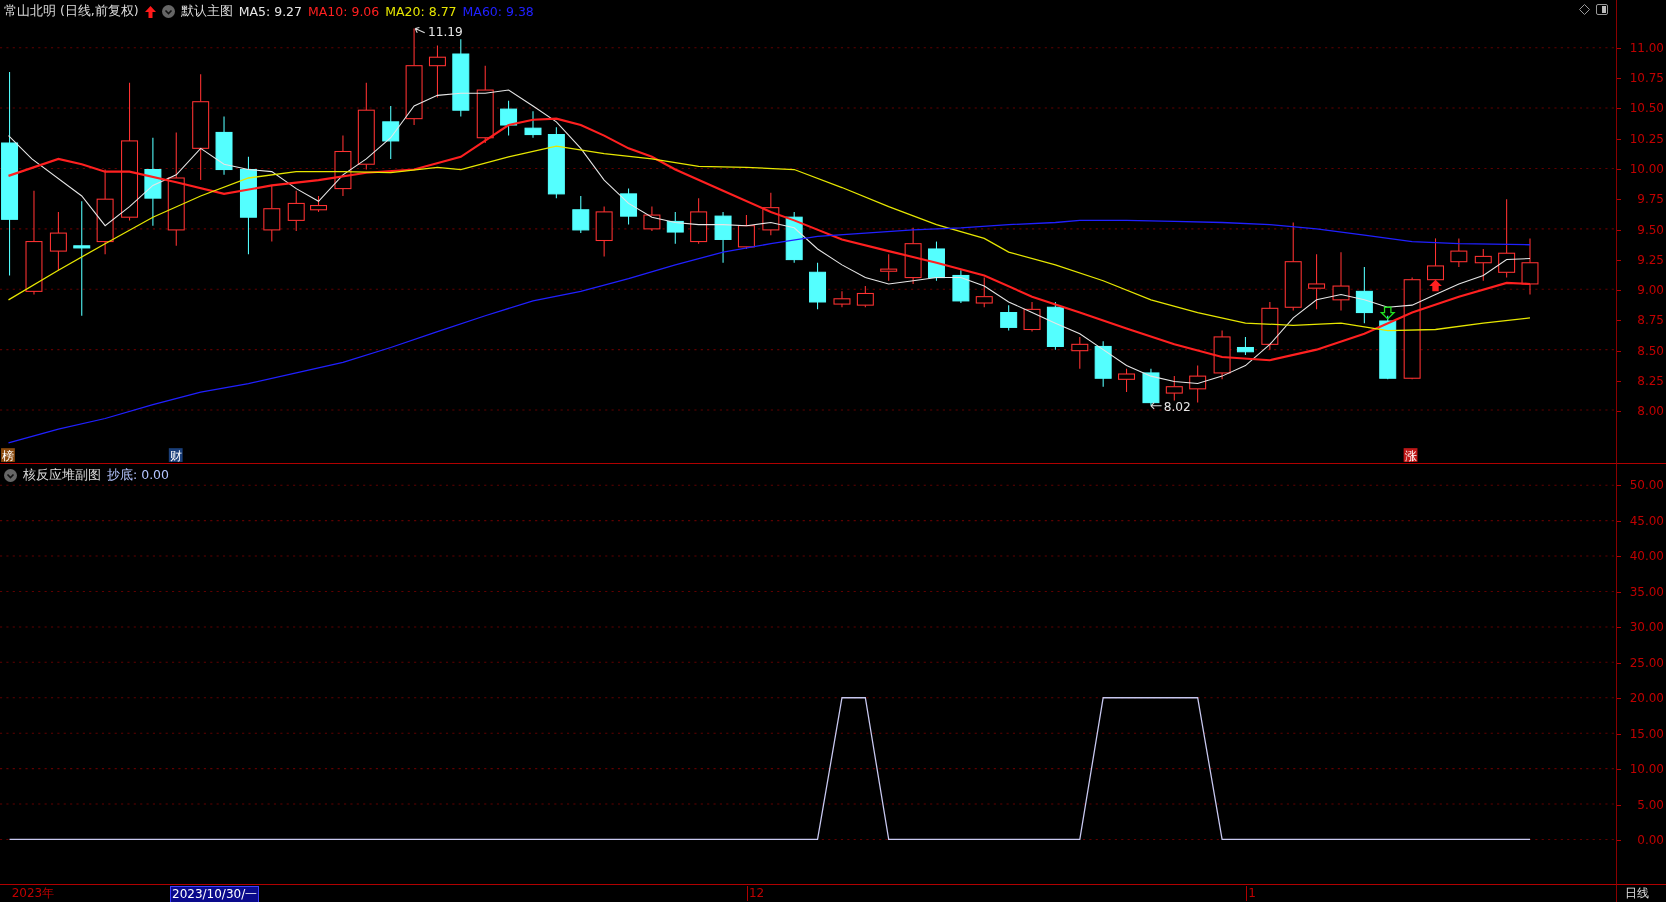  What do you see at coordinates (756, 893) in the screenshot?
I see `time-axis-label: 12` at bounding box center [756, 893].